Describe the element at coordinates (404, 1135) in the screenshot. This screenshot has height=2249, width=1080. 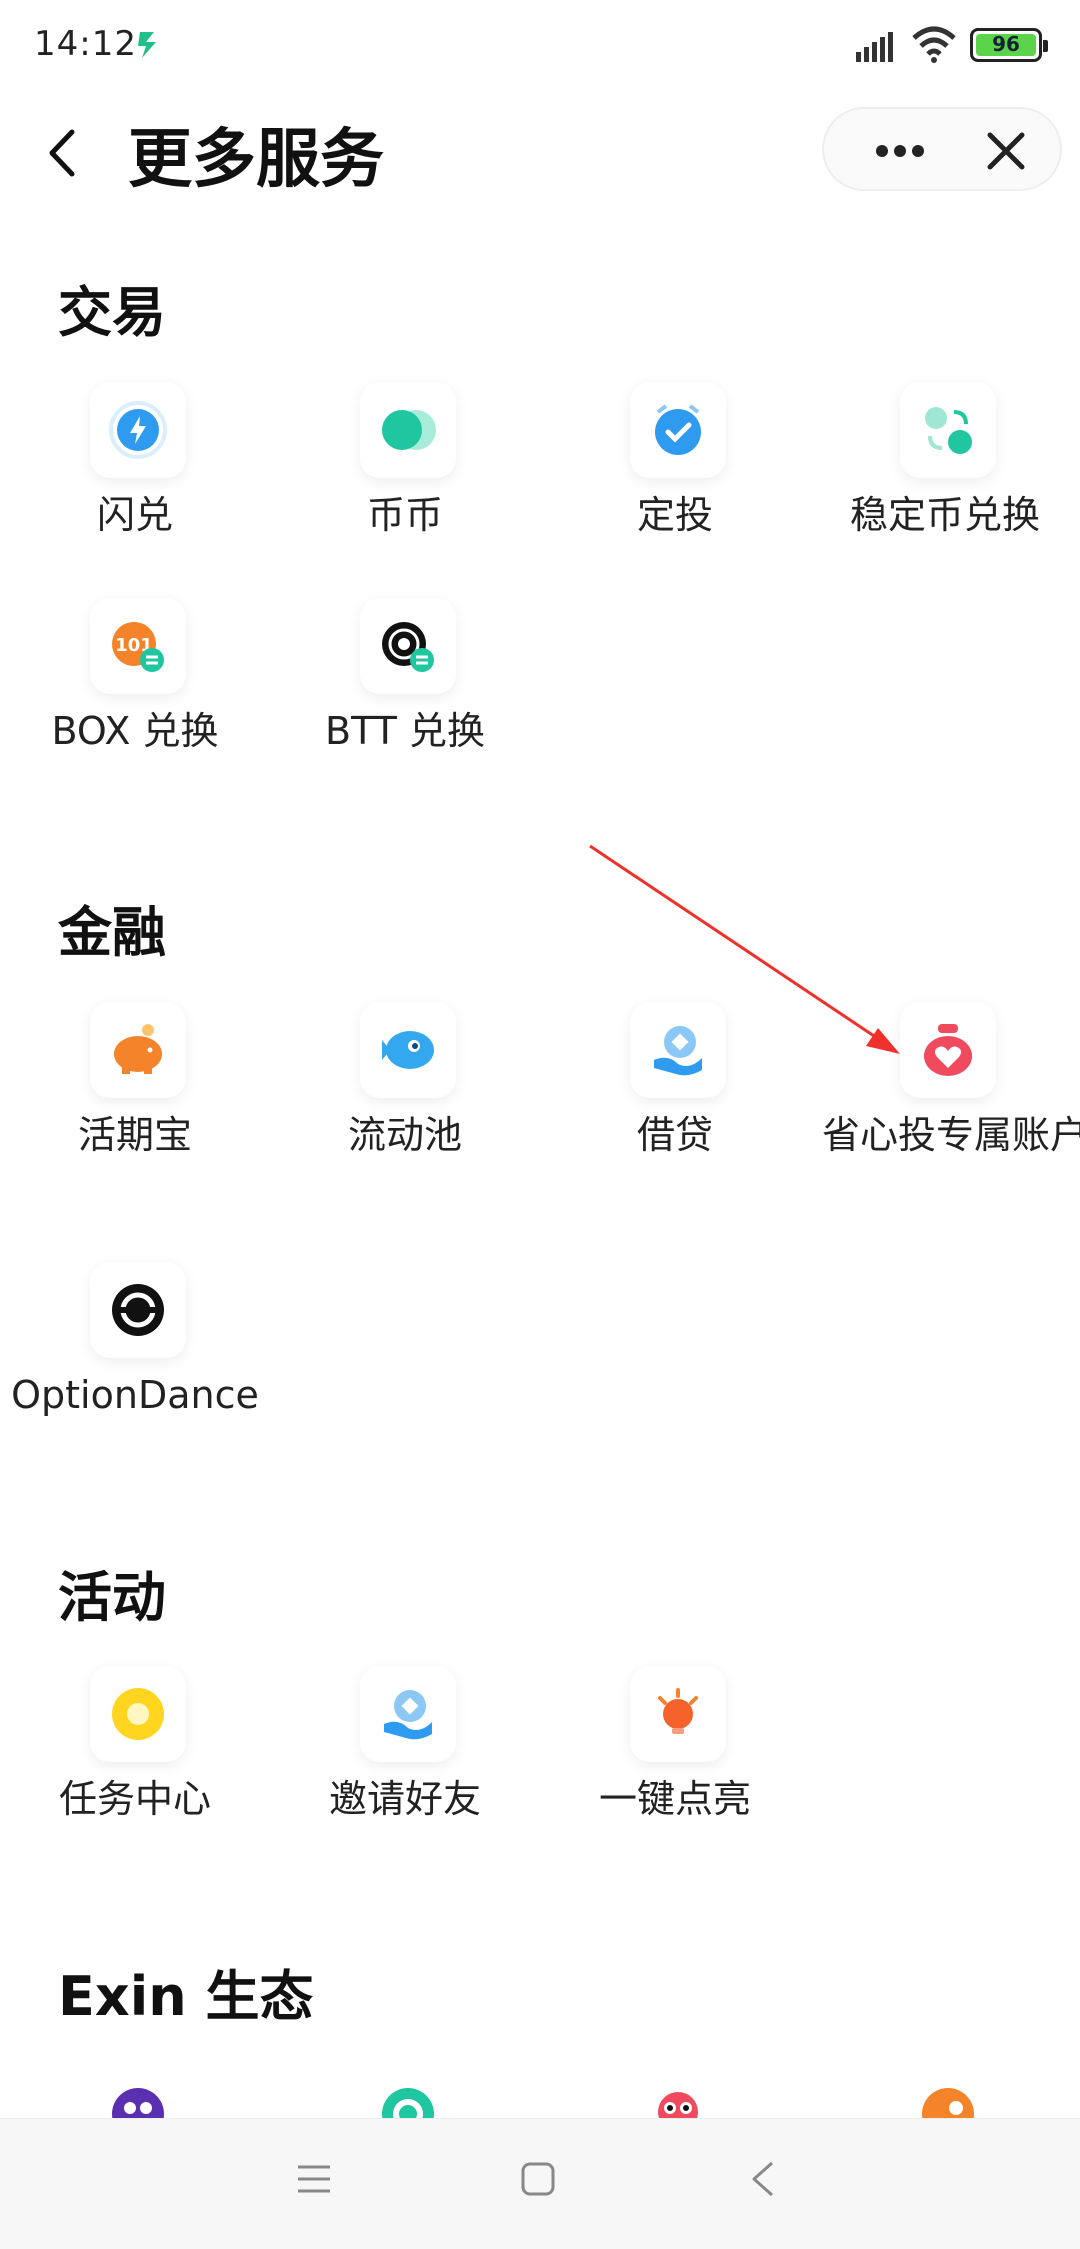
I see `service-label: 流动池` at that location.